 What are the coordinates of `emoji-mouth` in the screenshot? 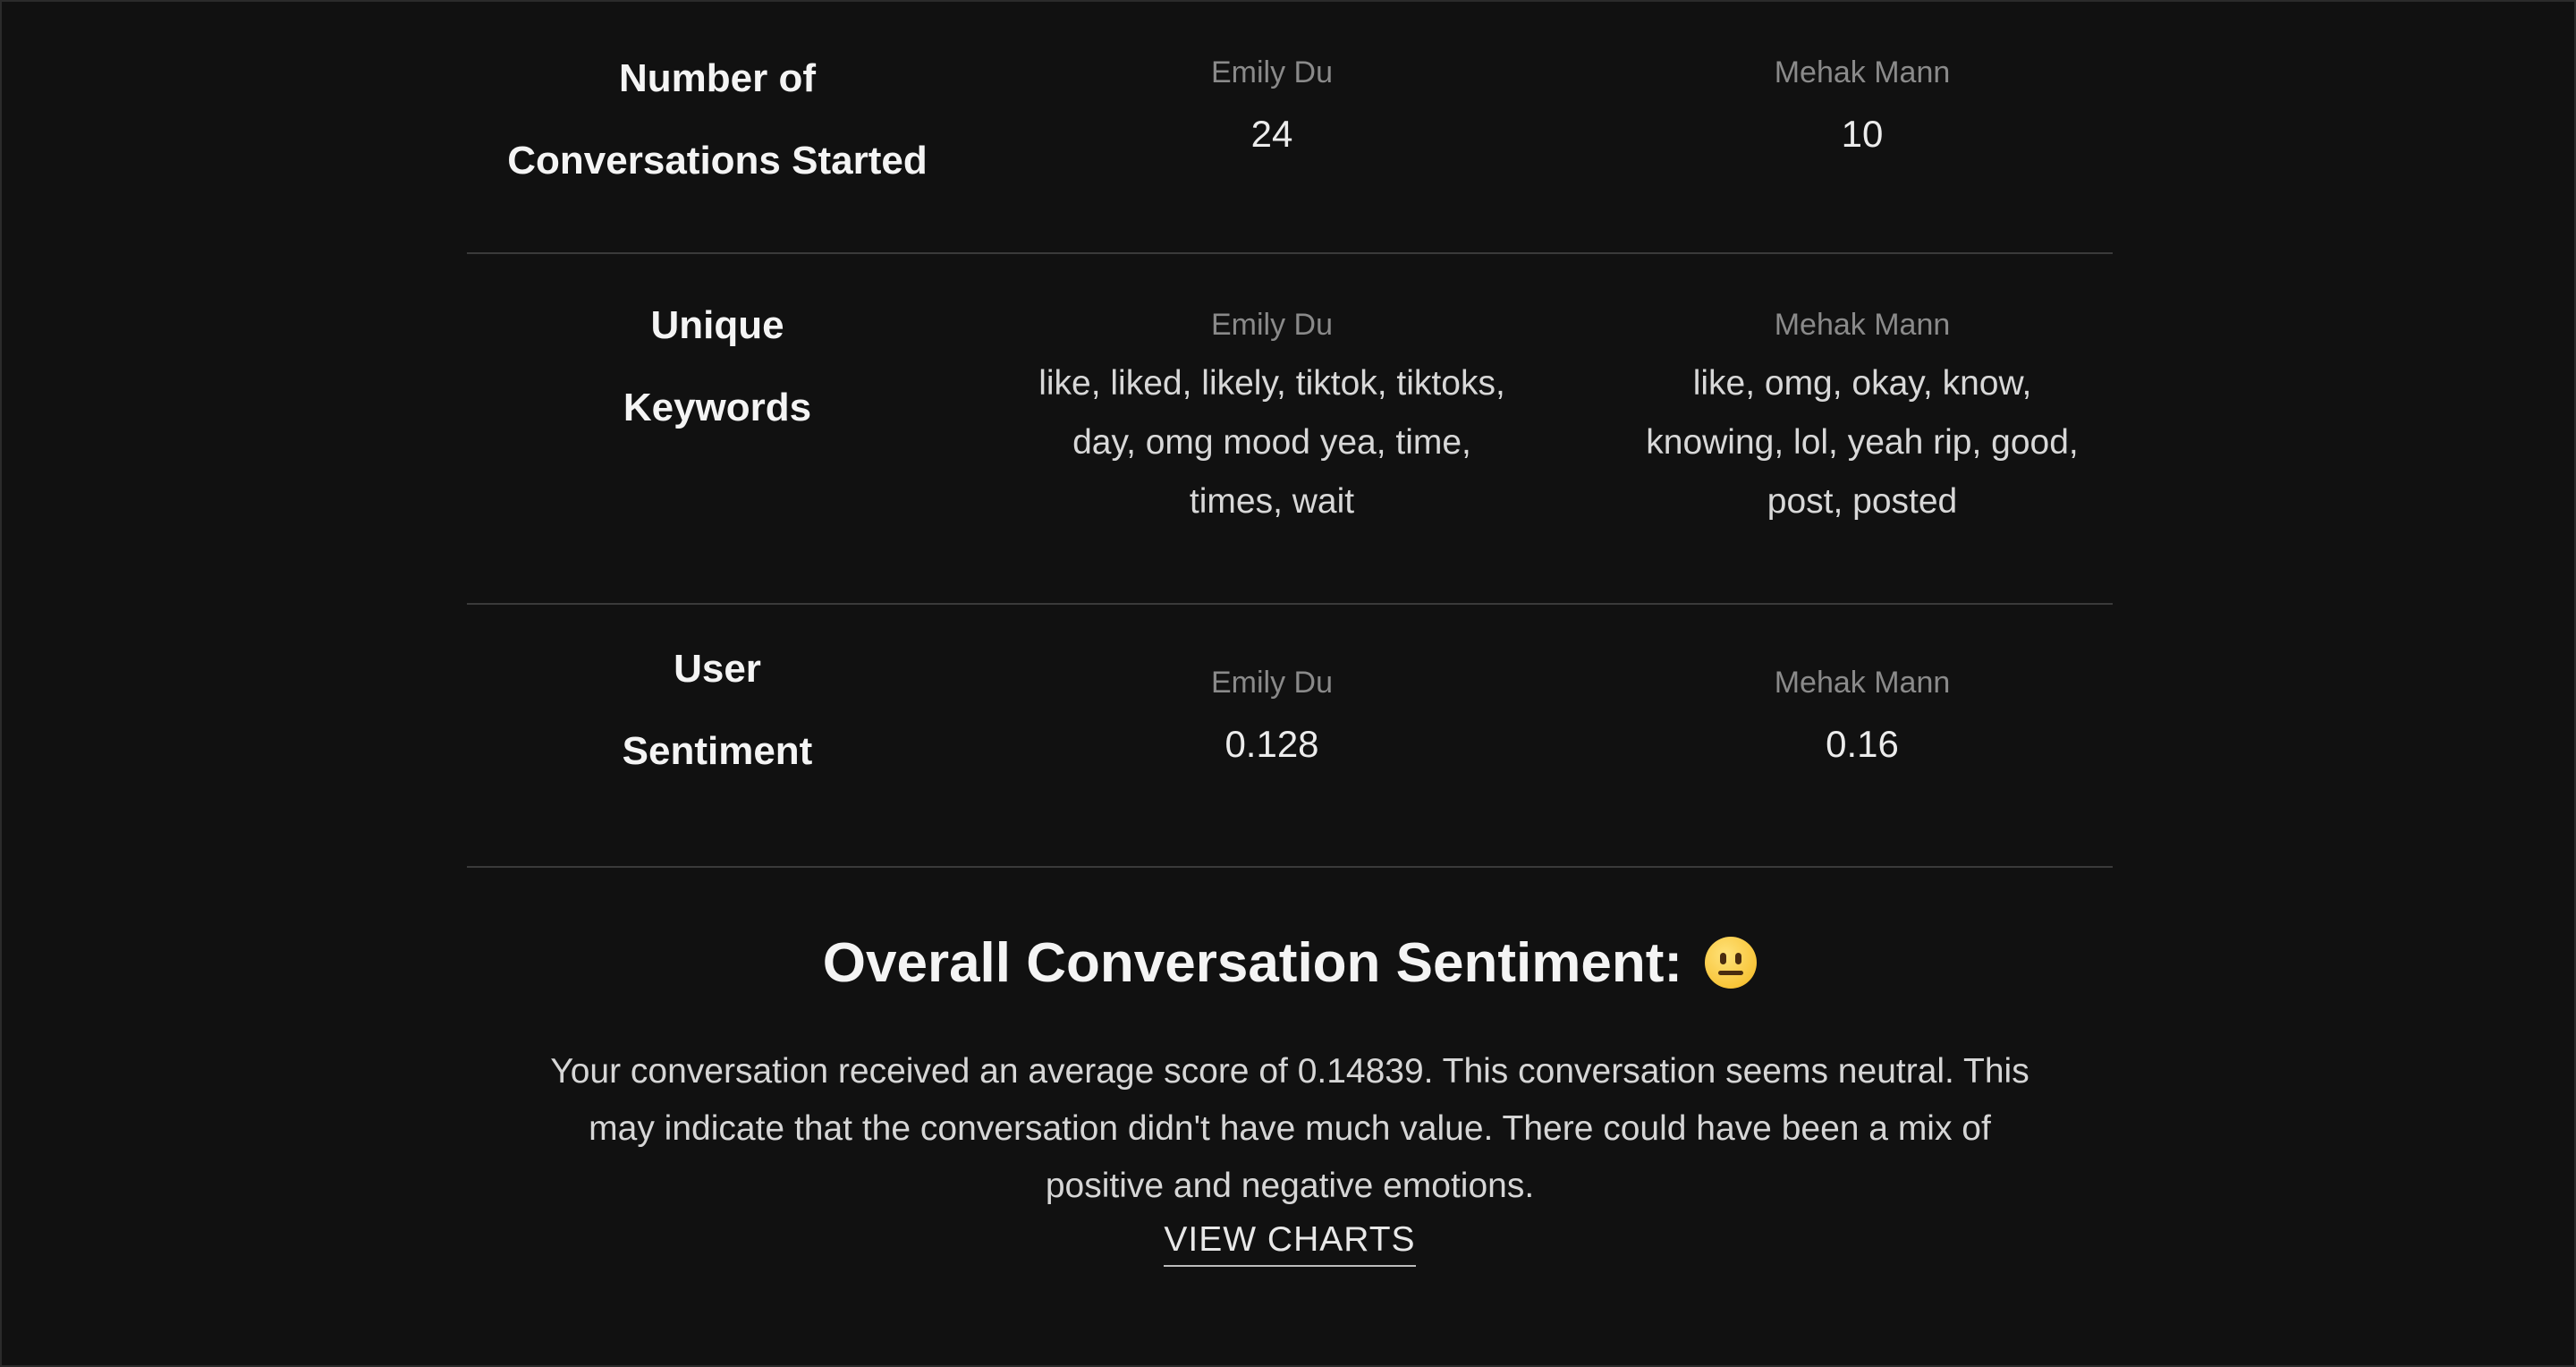 It's located at (1731, 973).